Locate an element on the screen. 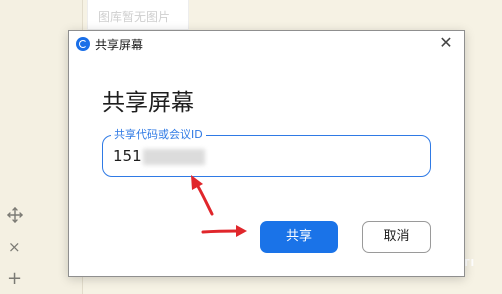 This screenshot has height=294, width=502. close-icon: × is located at coordinates (14, 247).